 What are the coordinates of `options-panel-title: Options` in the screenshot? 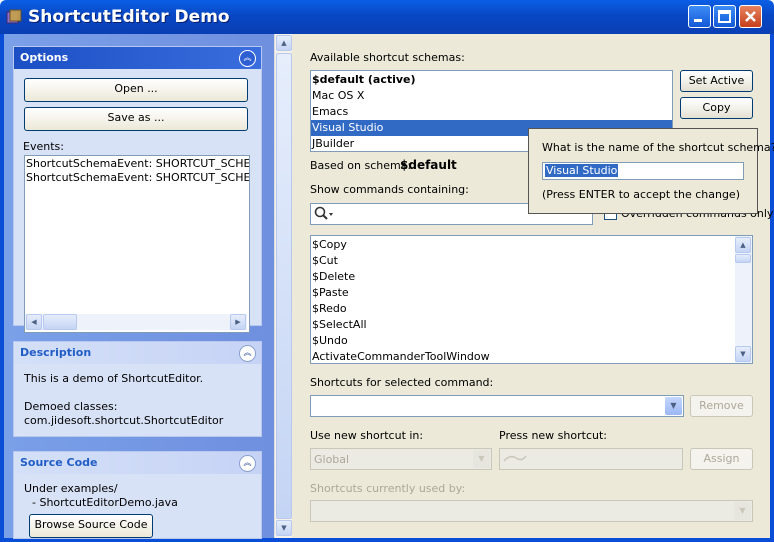 It's located at (44, 57).